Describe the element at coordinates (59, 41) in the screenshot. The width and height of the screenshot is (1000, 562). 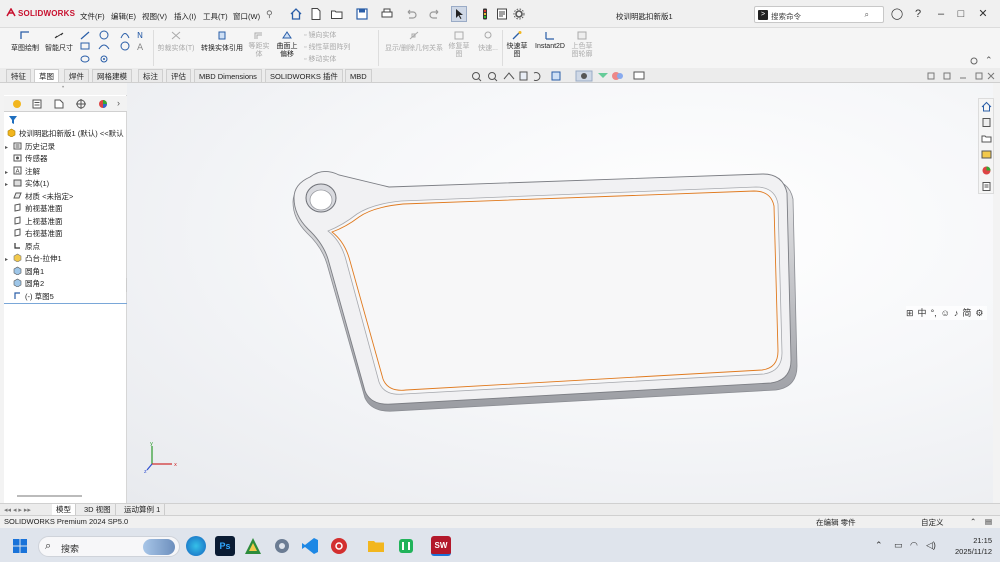
I see `smart-dimension-button: 智能尺寸` at that location.